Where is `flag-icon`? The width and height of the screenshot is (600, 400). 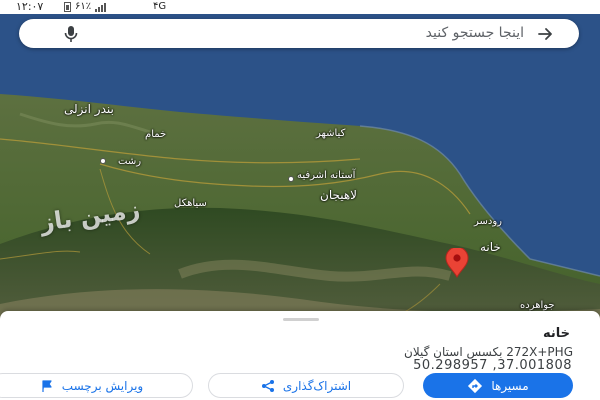
flag-icon is located at coordinates (47, 385).